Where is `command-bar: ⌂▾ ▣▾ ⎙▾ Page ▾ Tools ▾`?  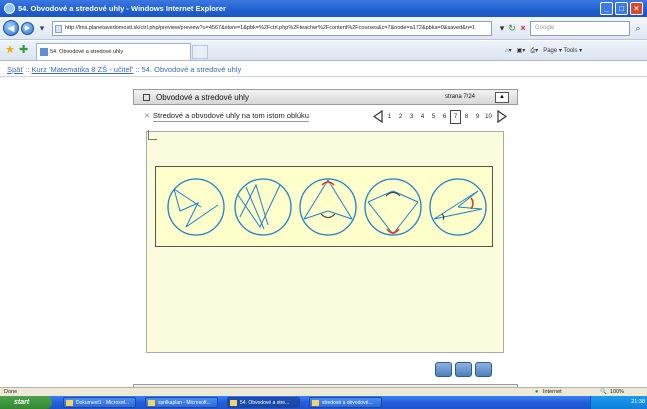 command-bar: ⌂▾ ▣▾ ⎙▾ Page ▾ Tools ▾ is located at coordinates (543, 51).